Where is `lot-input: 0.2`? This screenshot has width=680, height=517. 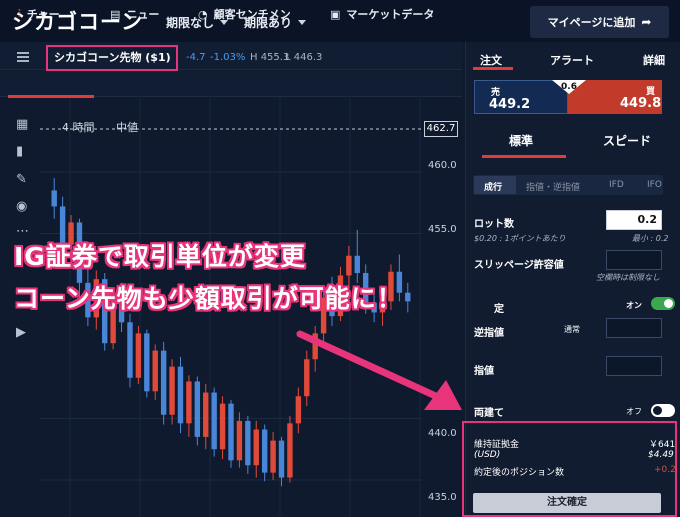
lot-input: 0.2 is located at coordinates (634, 220).